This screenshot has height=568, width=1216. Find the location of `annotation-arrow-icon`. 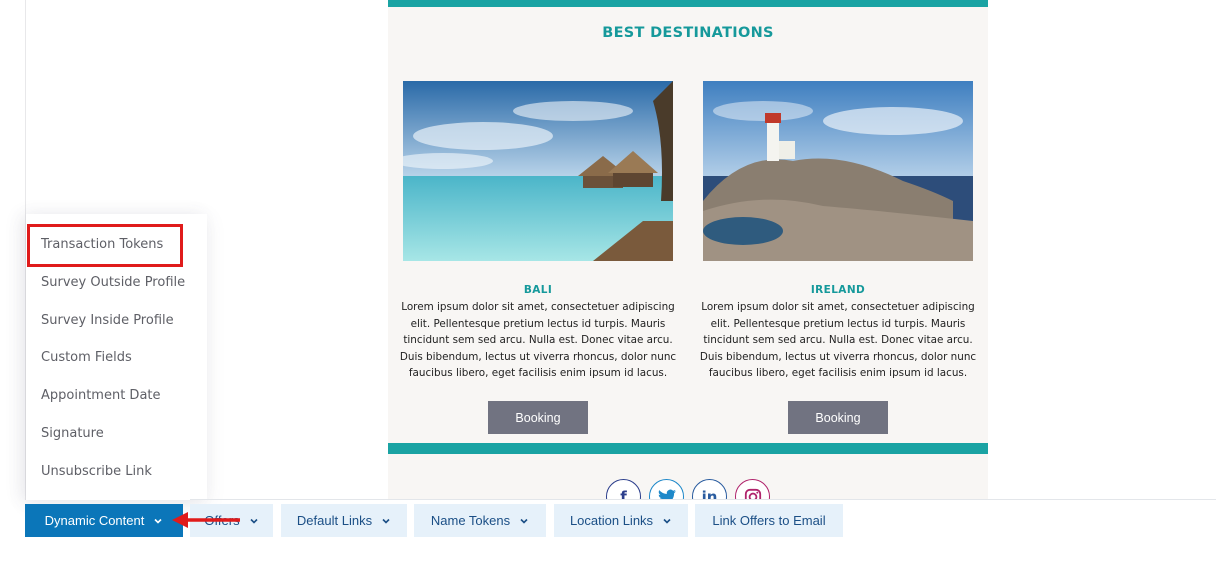

annotation-arrow-icon is located at coordinates (206, 520).